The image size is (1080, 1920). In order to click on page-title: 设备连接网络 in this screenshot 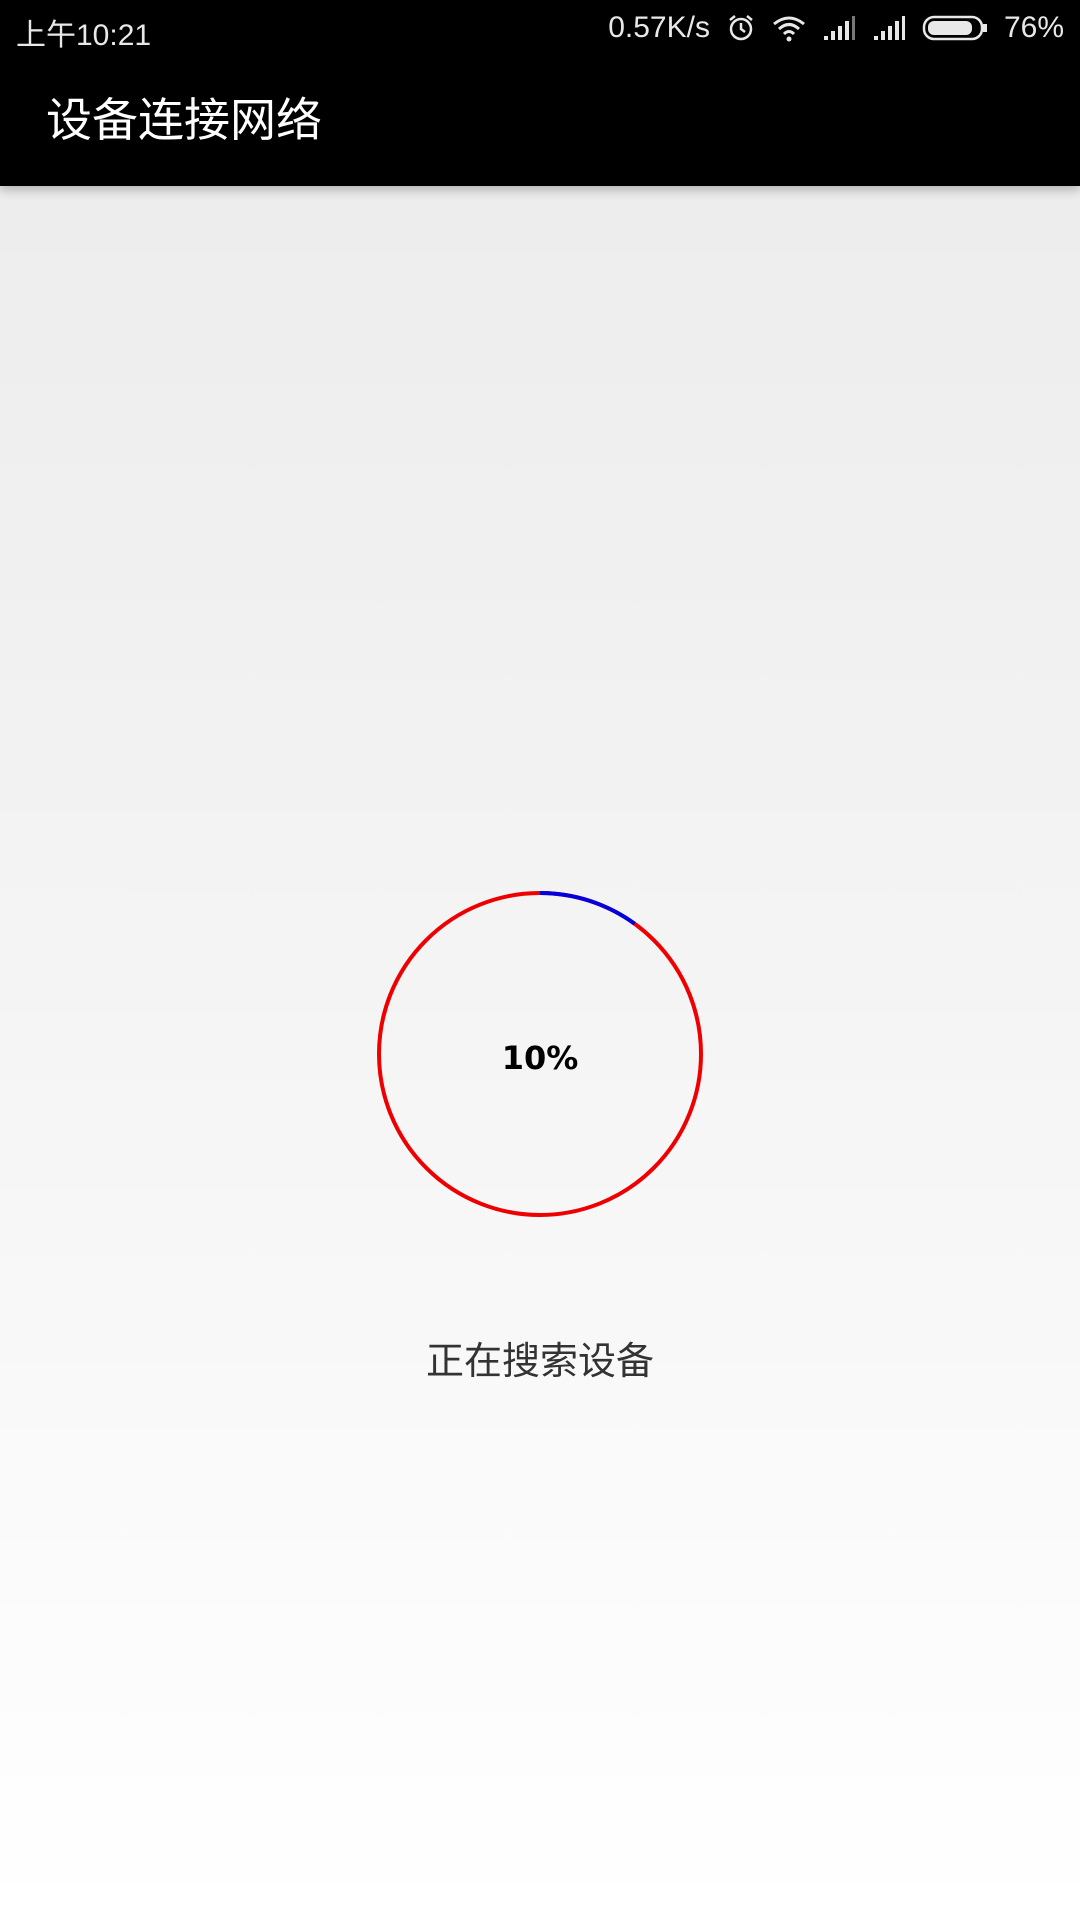, I will do `click(184, 120)`.